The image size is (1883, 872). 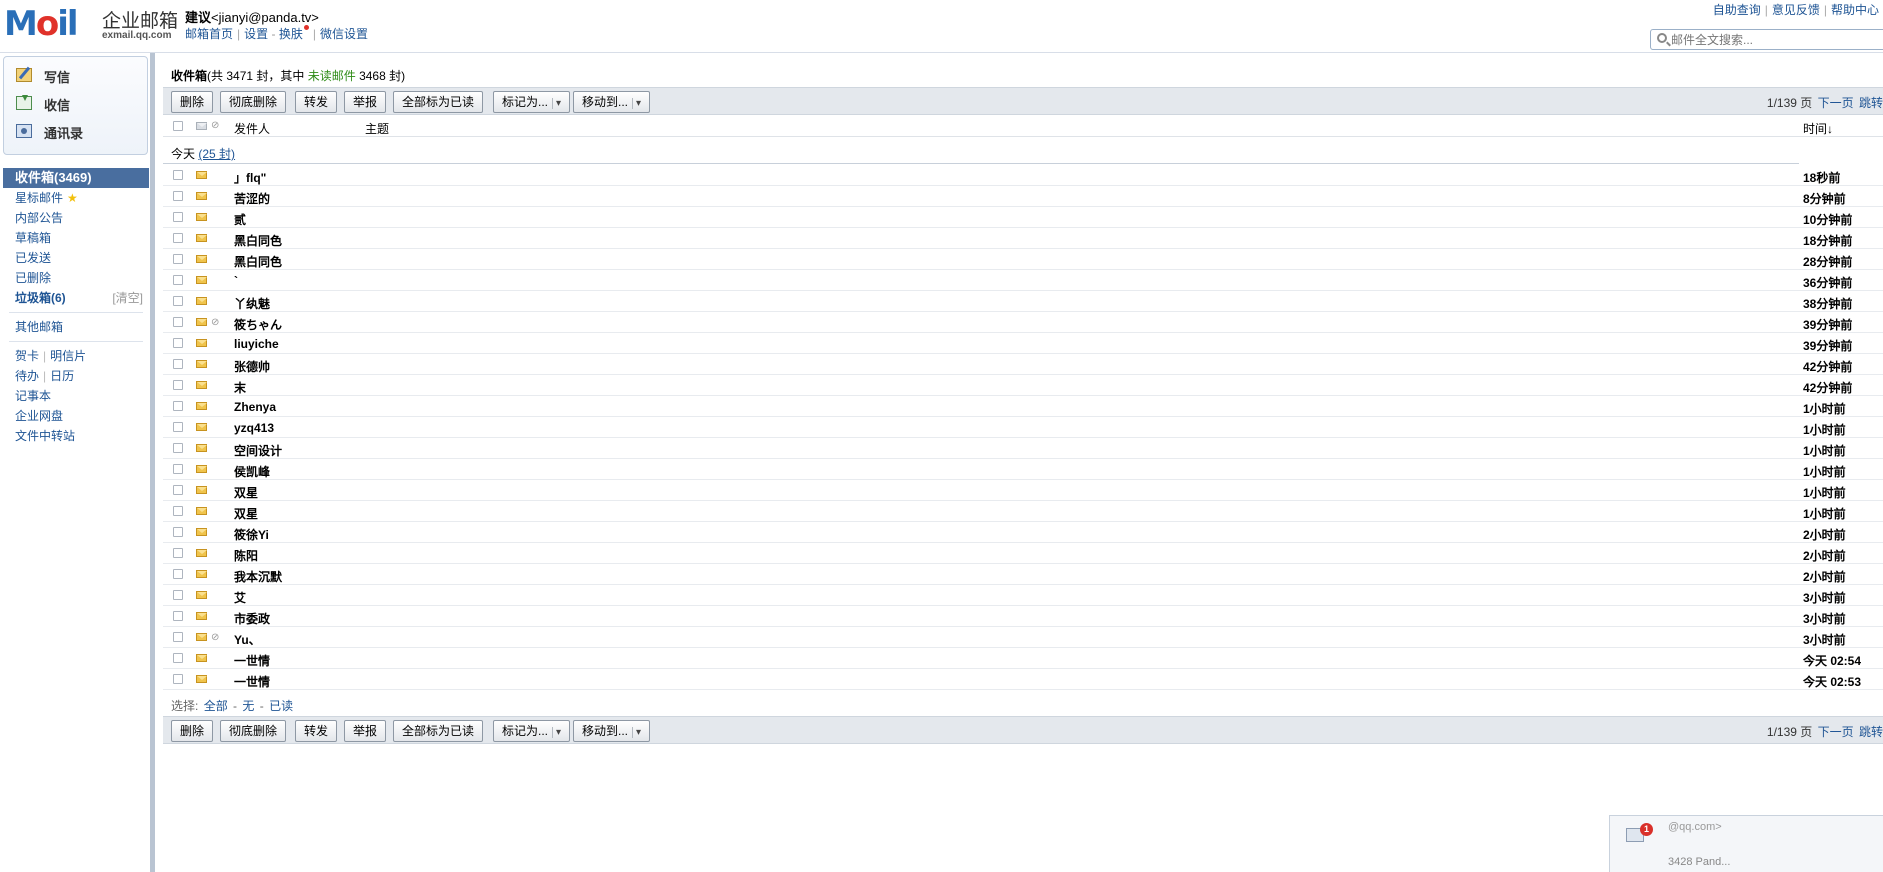 What do you see at coordinates (279, 366) in the screenshot?
I see `row-sender: 张德帅` at bounding box center [279, 366].